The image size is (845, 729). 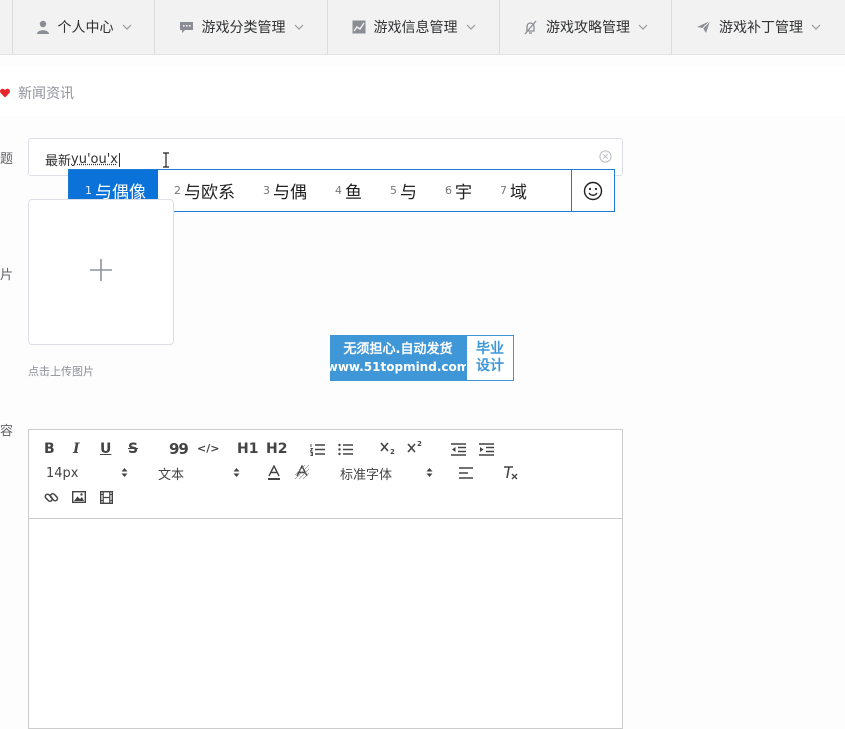 I want to click on align-icon, so click(x=466, y=473).